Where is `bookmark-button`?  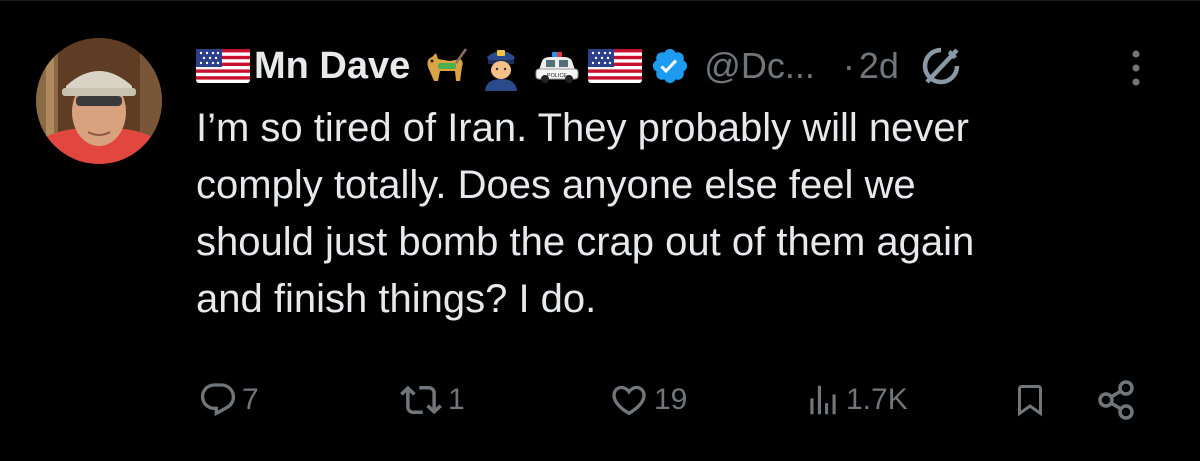
bookmark-button is located at coordinates (1030, 400).